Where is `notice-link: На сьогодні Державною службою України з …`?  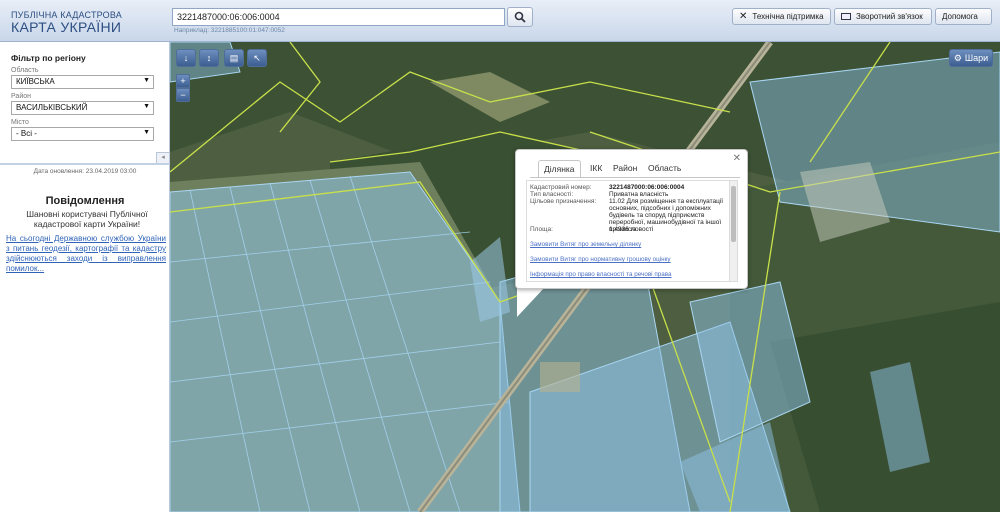 notice-link: На сьогодні Державною службою України з … is located at coordinates (86, 254).